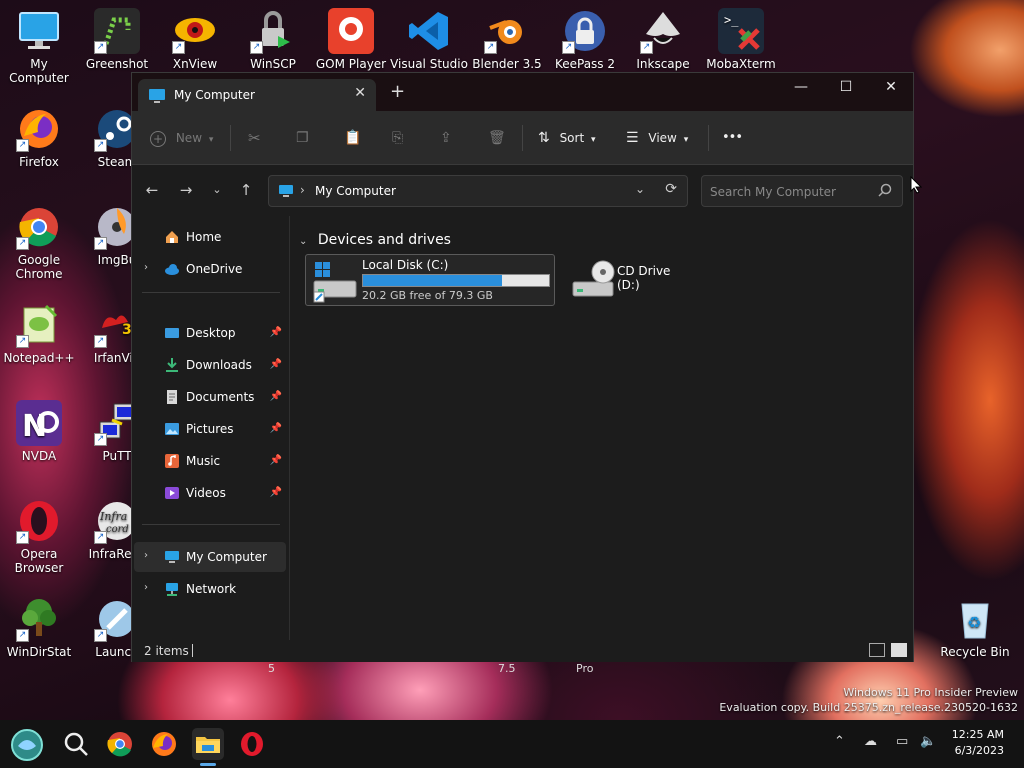 This screenshot has width=1024, height=768. Describe the element at coordinates (640, 189) in the screenshot. I see `address-dropdown-icon: ⌄` at that location.